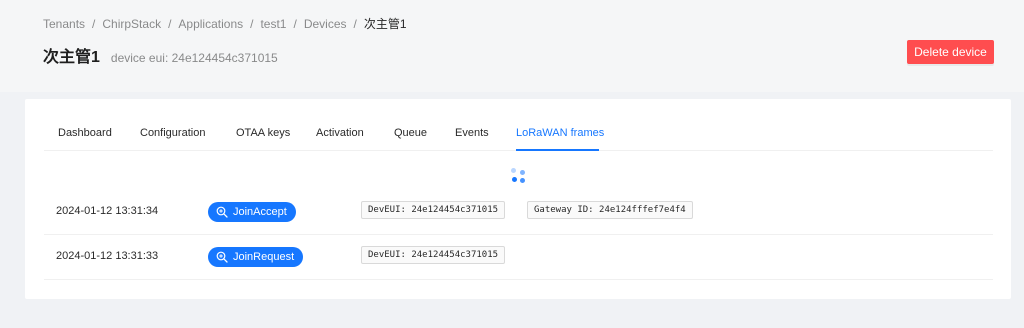  What do you see at coordinates (385, 24) in the screenshot?
I see `breadcrumb-current-device: 次主管1` at bounding box center [385, 24].